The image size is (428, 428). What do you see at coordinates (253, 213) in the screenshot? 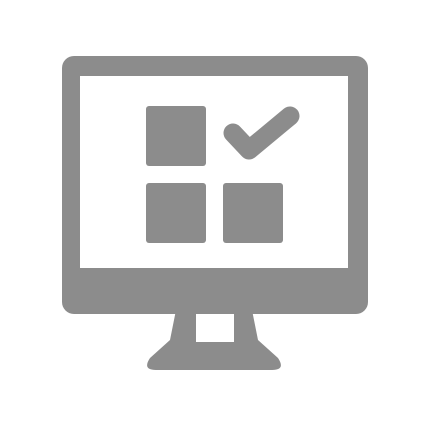
I see `app-tile-bottom-right` at bounding box center [253, 213].